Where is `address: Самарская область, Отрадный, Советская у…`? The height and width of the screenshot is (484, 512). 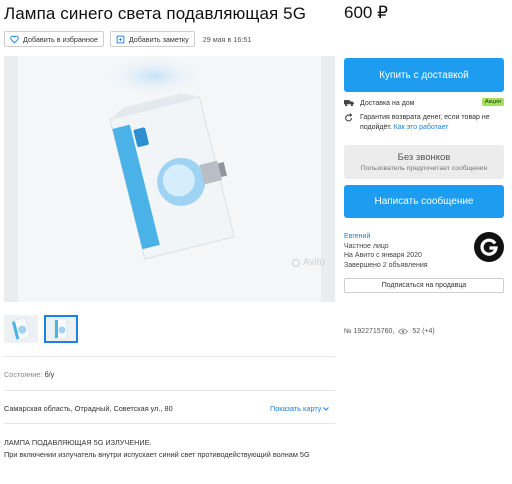
address: Самарская область, Отрадный, Советская у… is located at coordinates (88, 408).